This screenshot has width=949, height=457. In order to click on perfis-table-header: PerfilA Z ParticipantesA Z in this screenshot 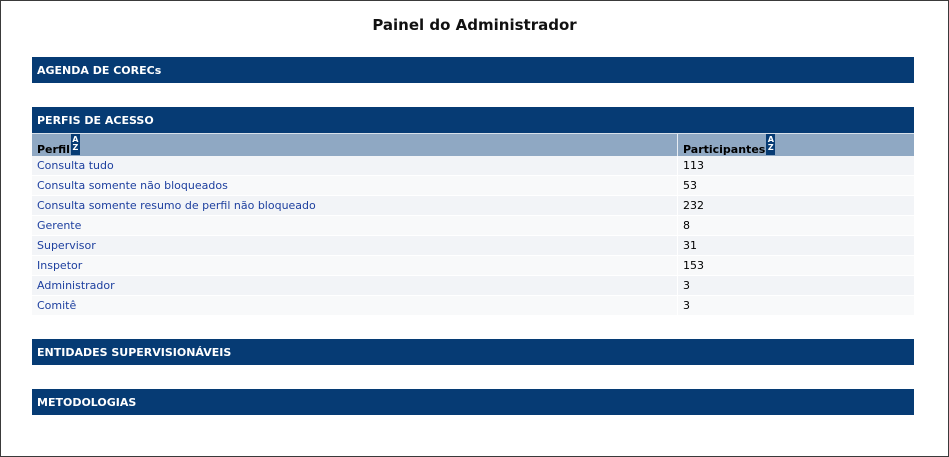, I will do `click(473, 144)`.